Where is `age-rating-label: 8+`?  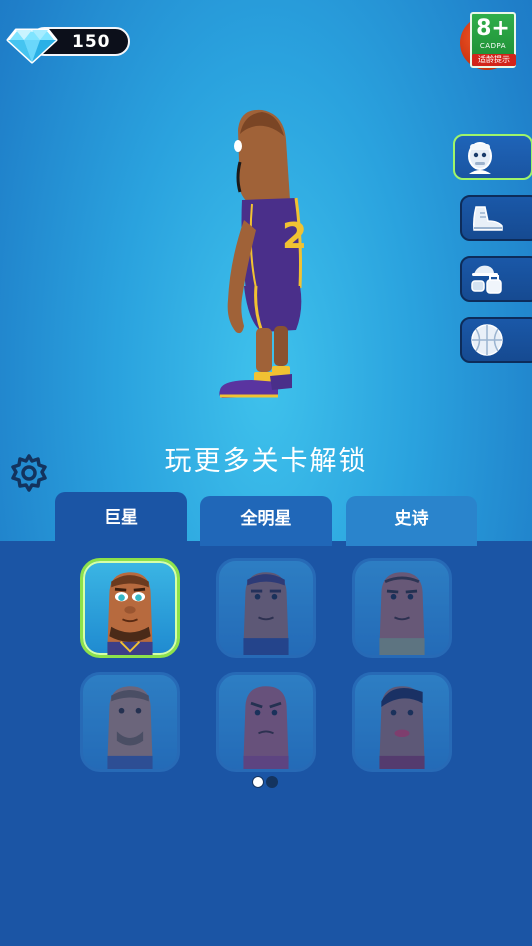 age-rating-label: 8+ is located at coordinates (493, 28).